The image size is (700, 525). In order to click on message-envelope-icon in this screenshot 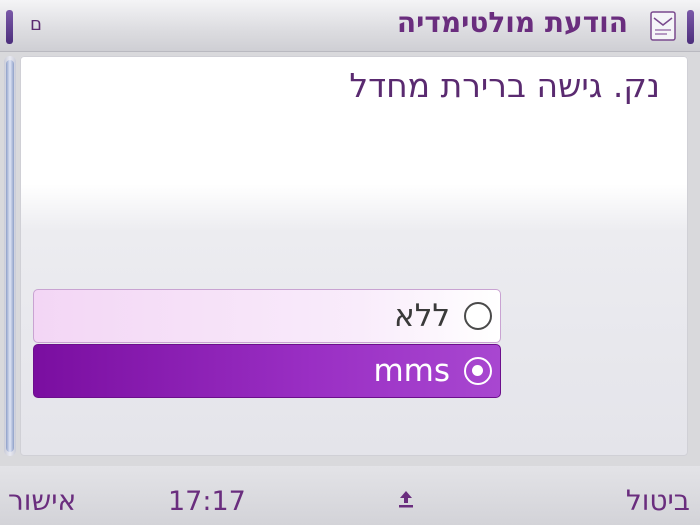, I will do `click(663, 26)`.